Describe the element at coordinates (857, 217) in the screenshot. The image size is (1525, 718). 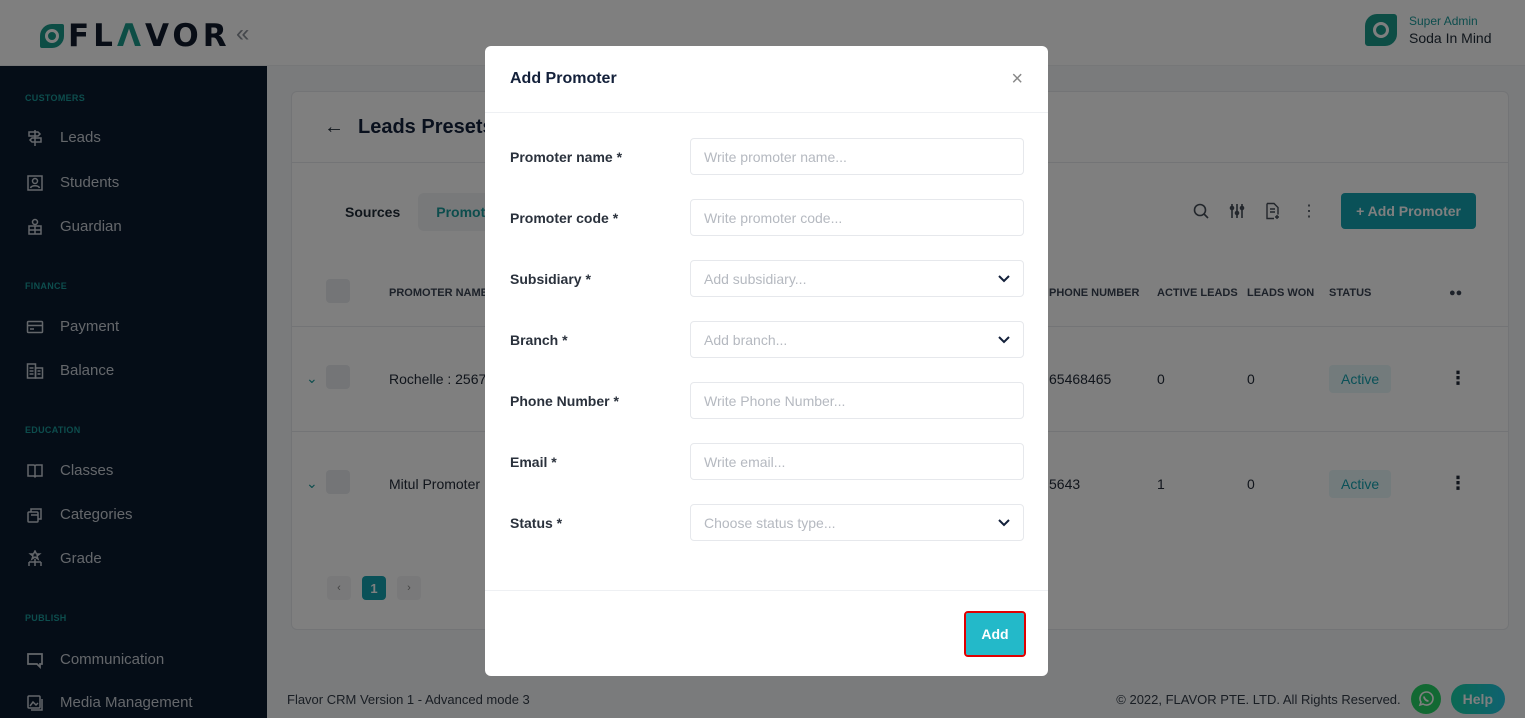
I see `promoter-code-input` at that location.